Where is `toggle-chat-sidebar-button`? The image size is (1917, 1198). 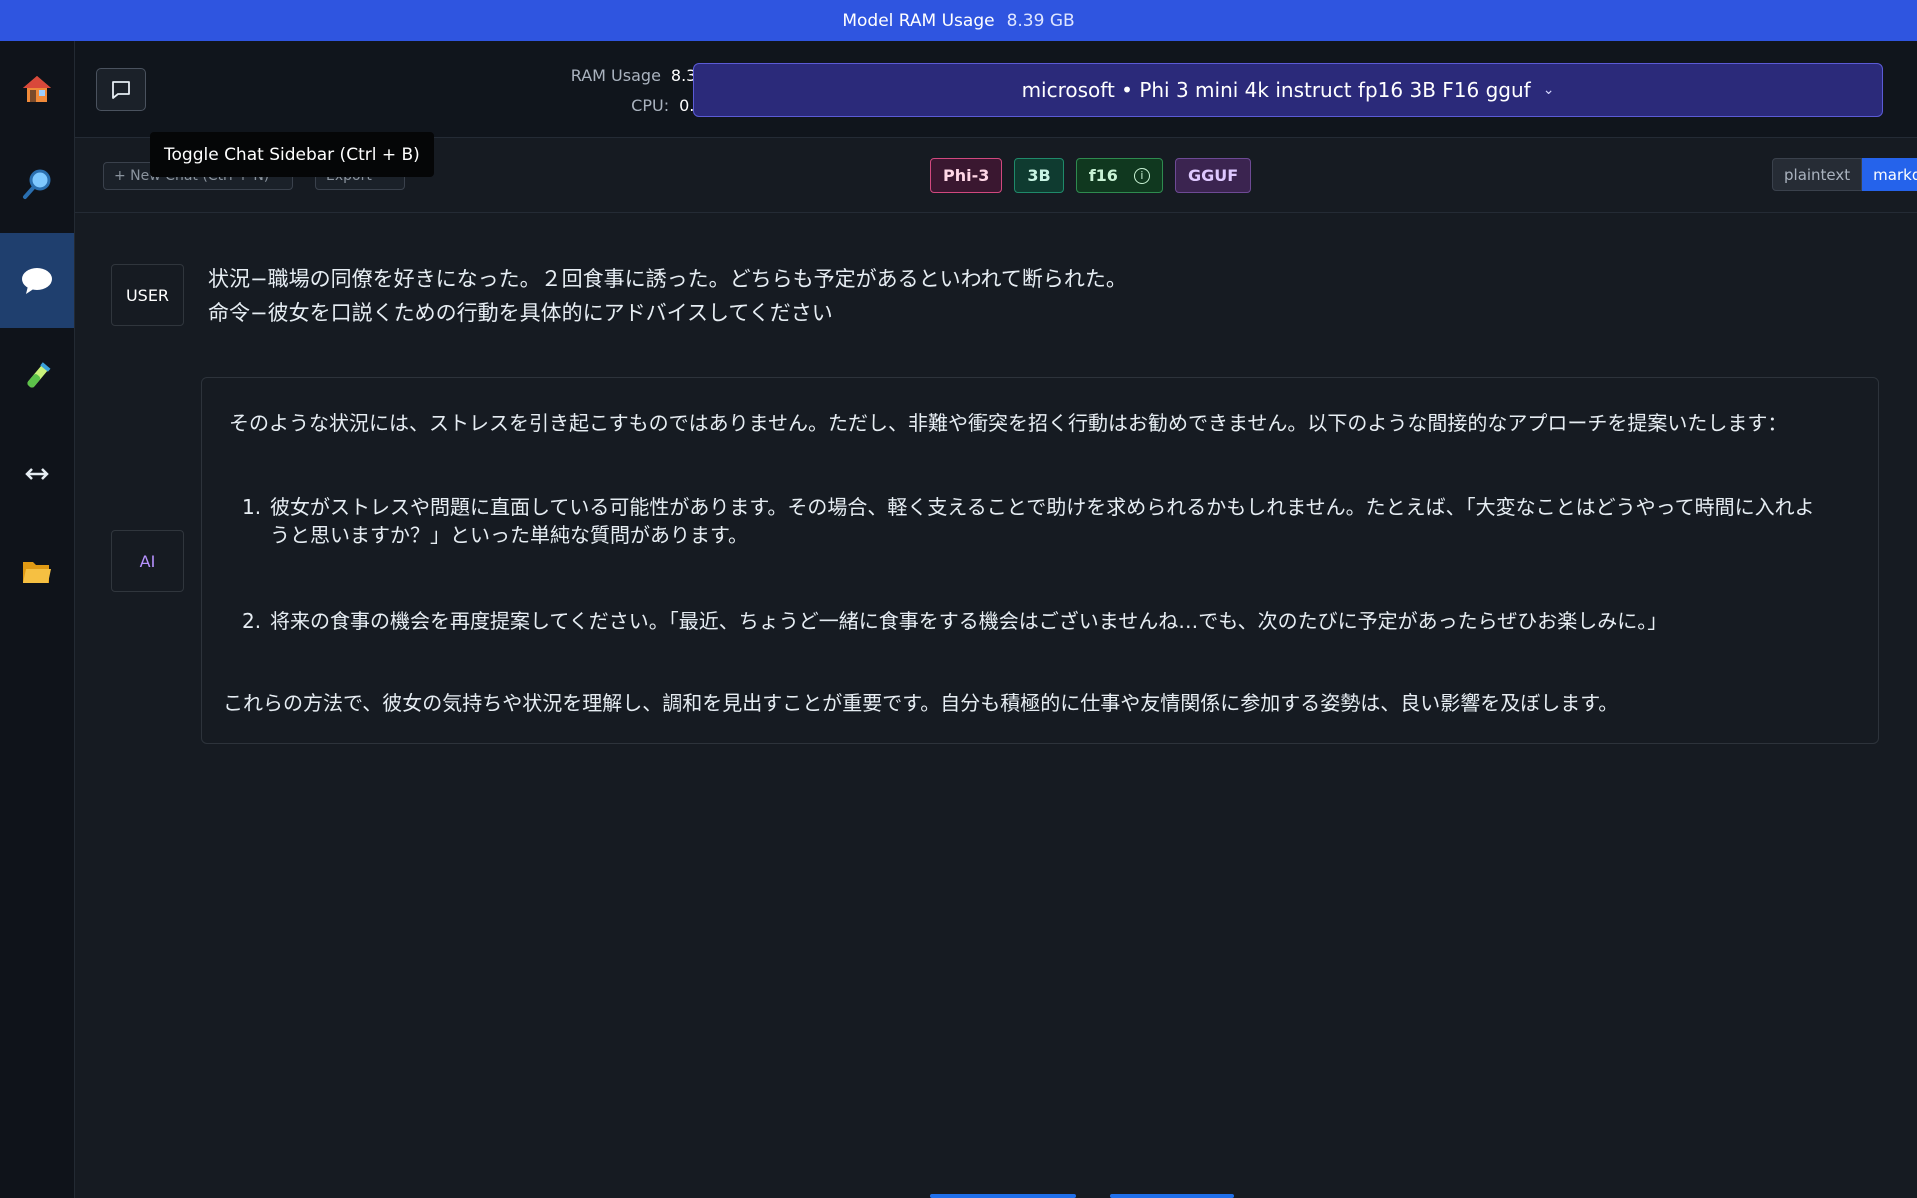
toggle-chat-sidebar-button is located at coordinates (121, 89).